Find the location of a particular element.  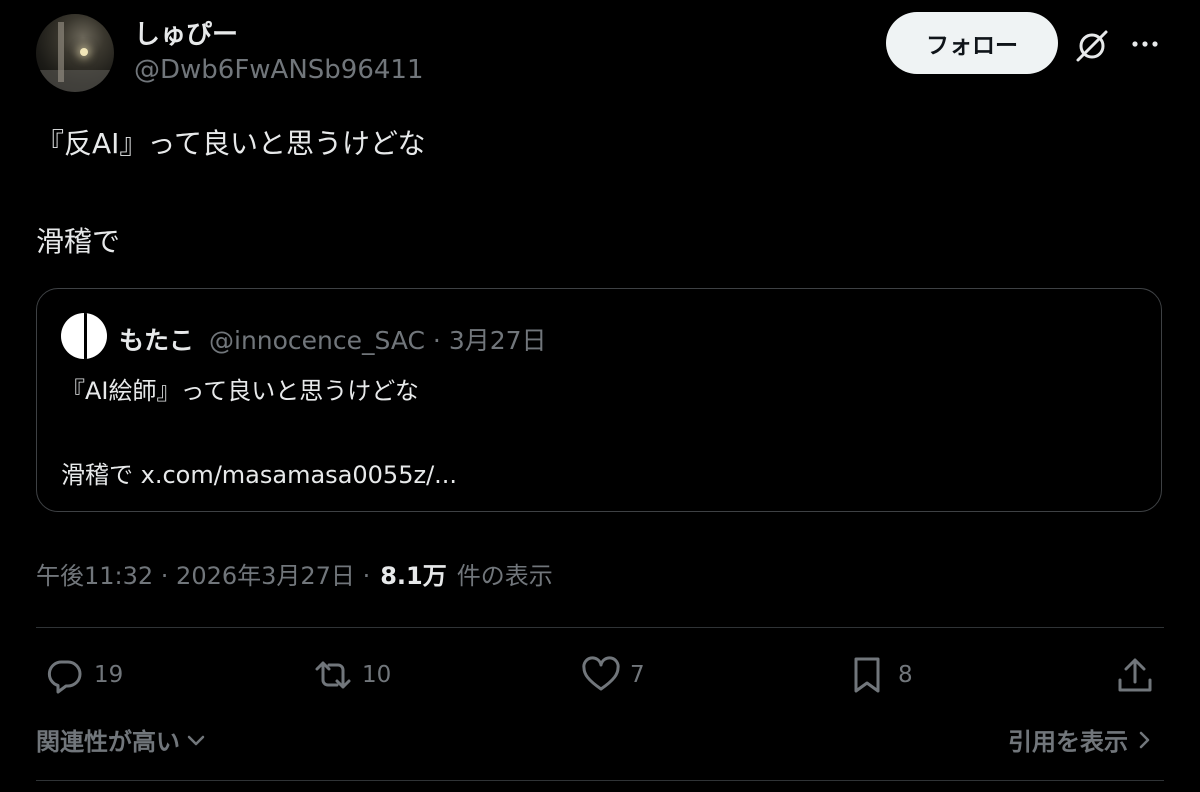

reply-icon is located at coordinates (64, 677).